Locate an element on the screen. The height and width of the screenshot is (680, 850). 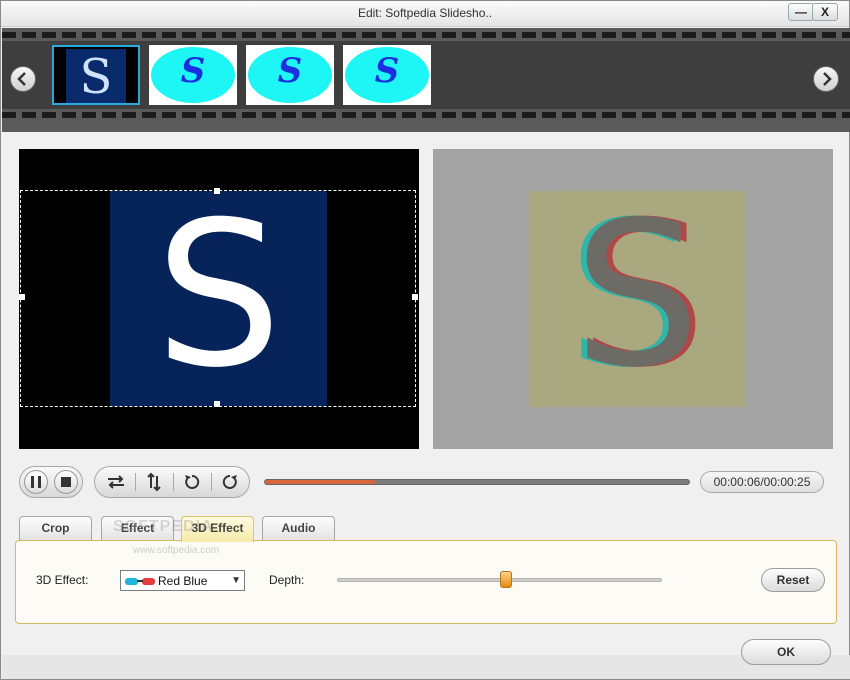
crop-handle-left is located at coordinates (22, 297).